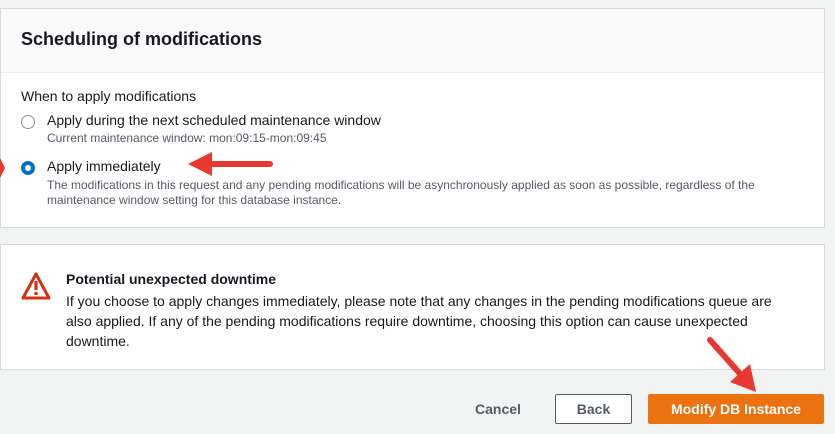 The height and width of the screenshot is (434, 835). What do you see at coordinates (109, 96) in the screenshot?
I see `when-to-apply-label: When to apply modifications` at bounding box center [109, 96].